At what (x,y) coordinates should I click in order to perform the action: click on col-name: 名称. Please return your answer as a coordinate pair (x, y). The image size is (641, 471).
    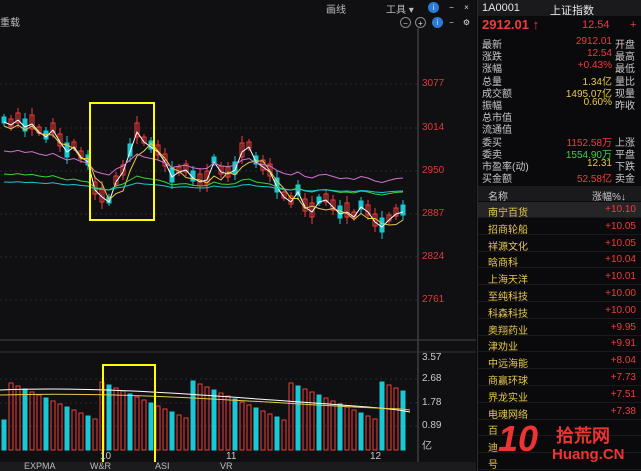
    Looking at the image, I should click on (498, 195).